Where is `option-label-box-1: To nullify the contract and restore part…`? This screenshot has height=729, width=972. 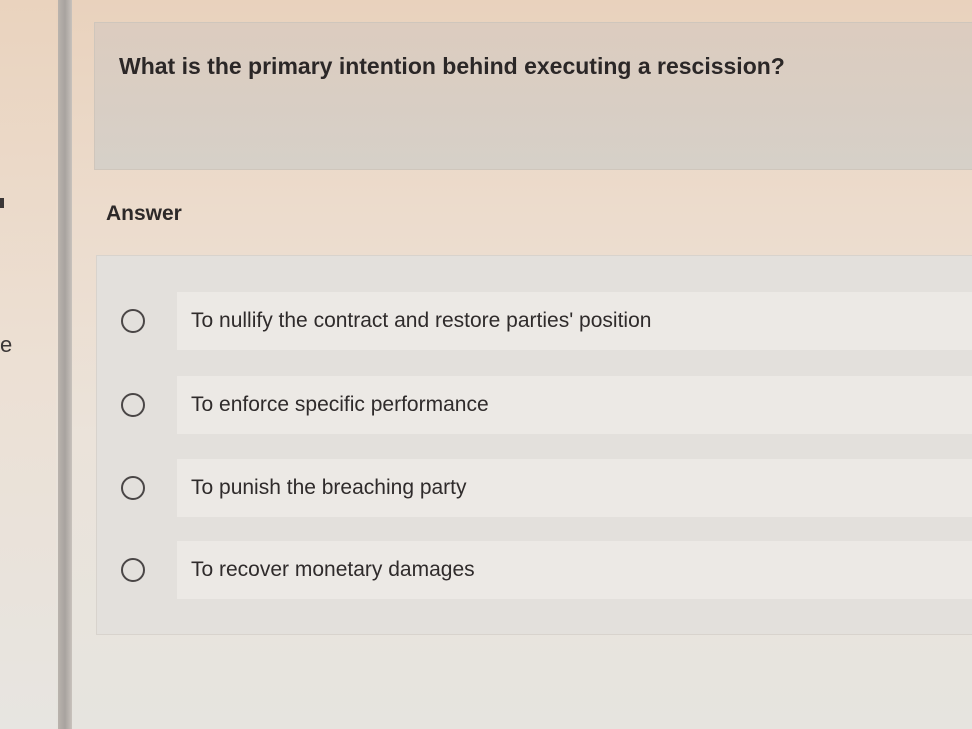
option-label-box-1: To nullify the contract and restore part… is located at coordinates (574, 321).